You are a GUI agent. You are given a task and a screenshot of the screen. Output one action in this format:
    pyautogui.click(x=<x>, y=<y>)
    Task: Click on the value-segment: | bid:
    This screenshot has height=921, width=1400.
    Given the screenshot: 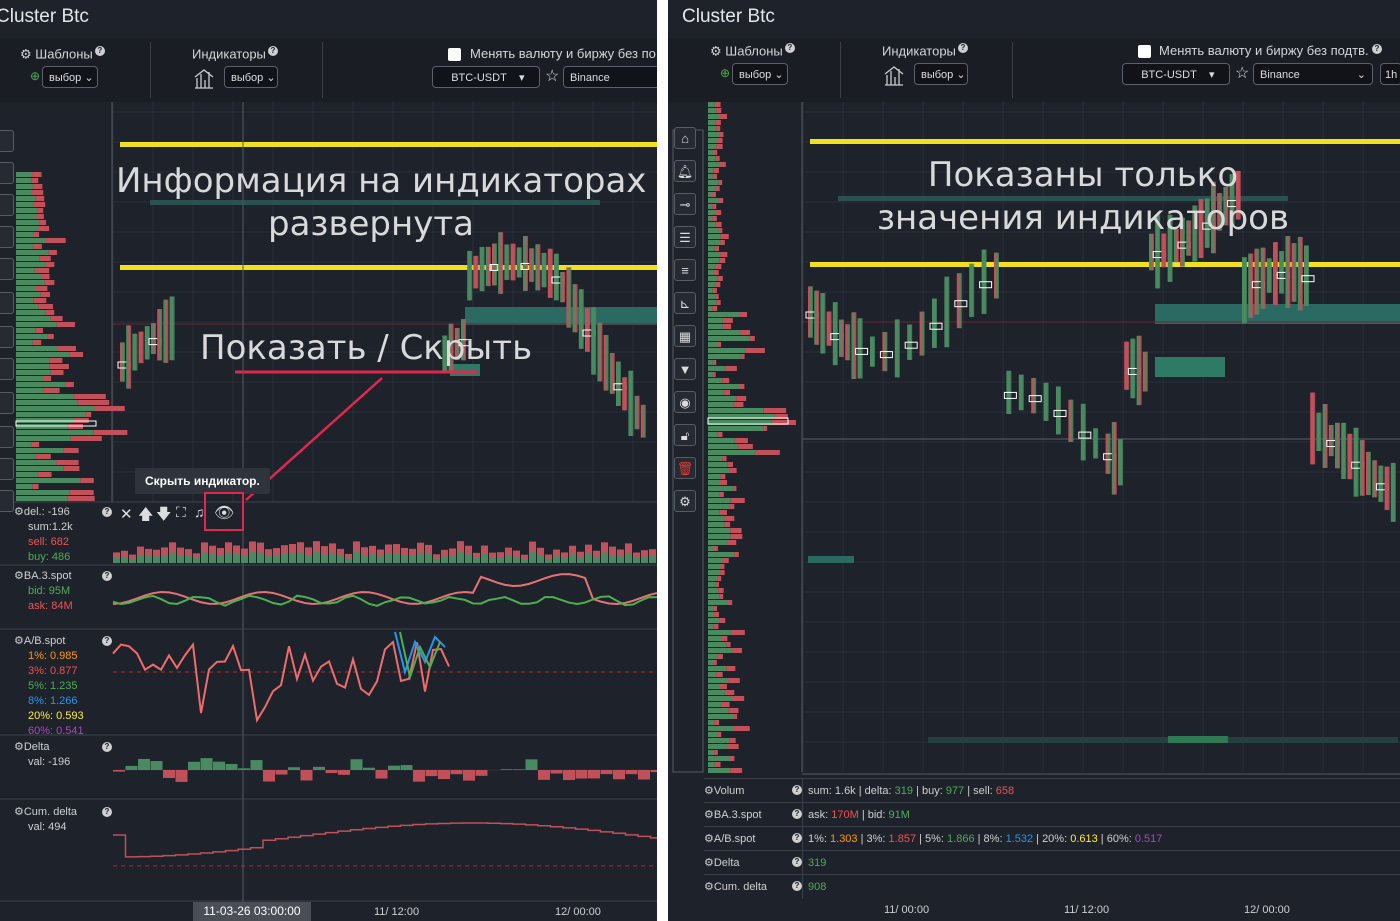 What is the action you would take?
    pyautogui.click(x=873, y=815)
    